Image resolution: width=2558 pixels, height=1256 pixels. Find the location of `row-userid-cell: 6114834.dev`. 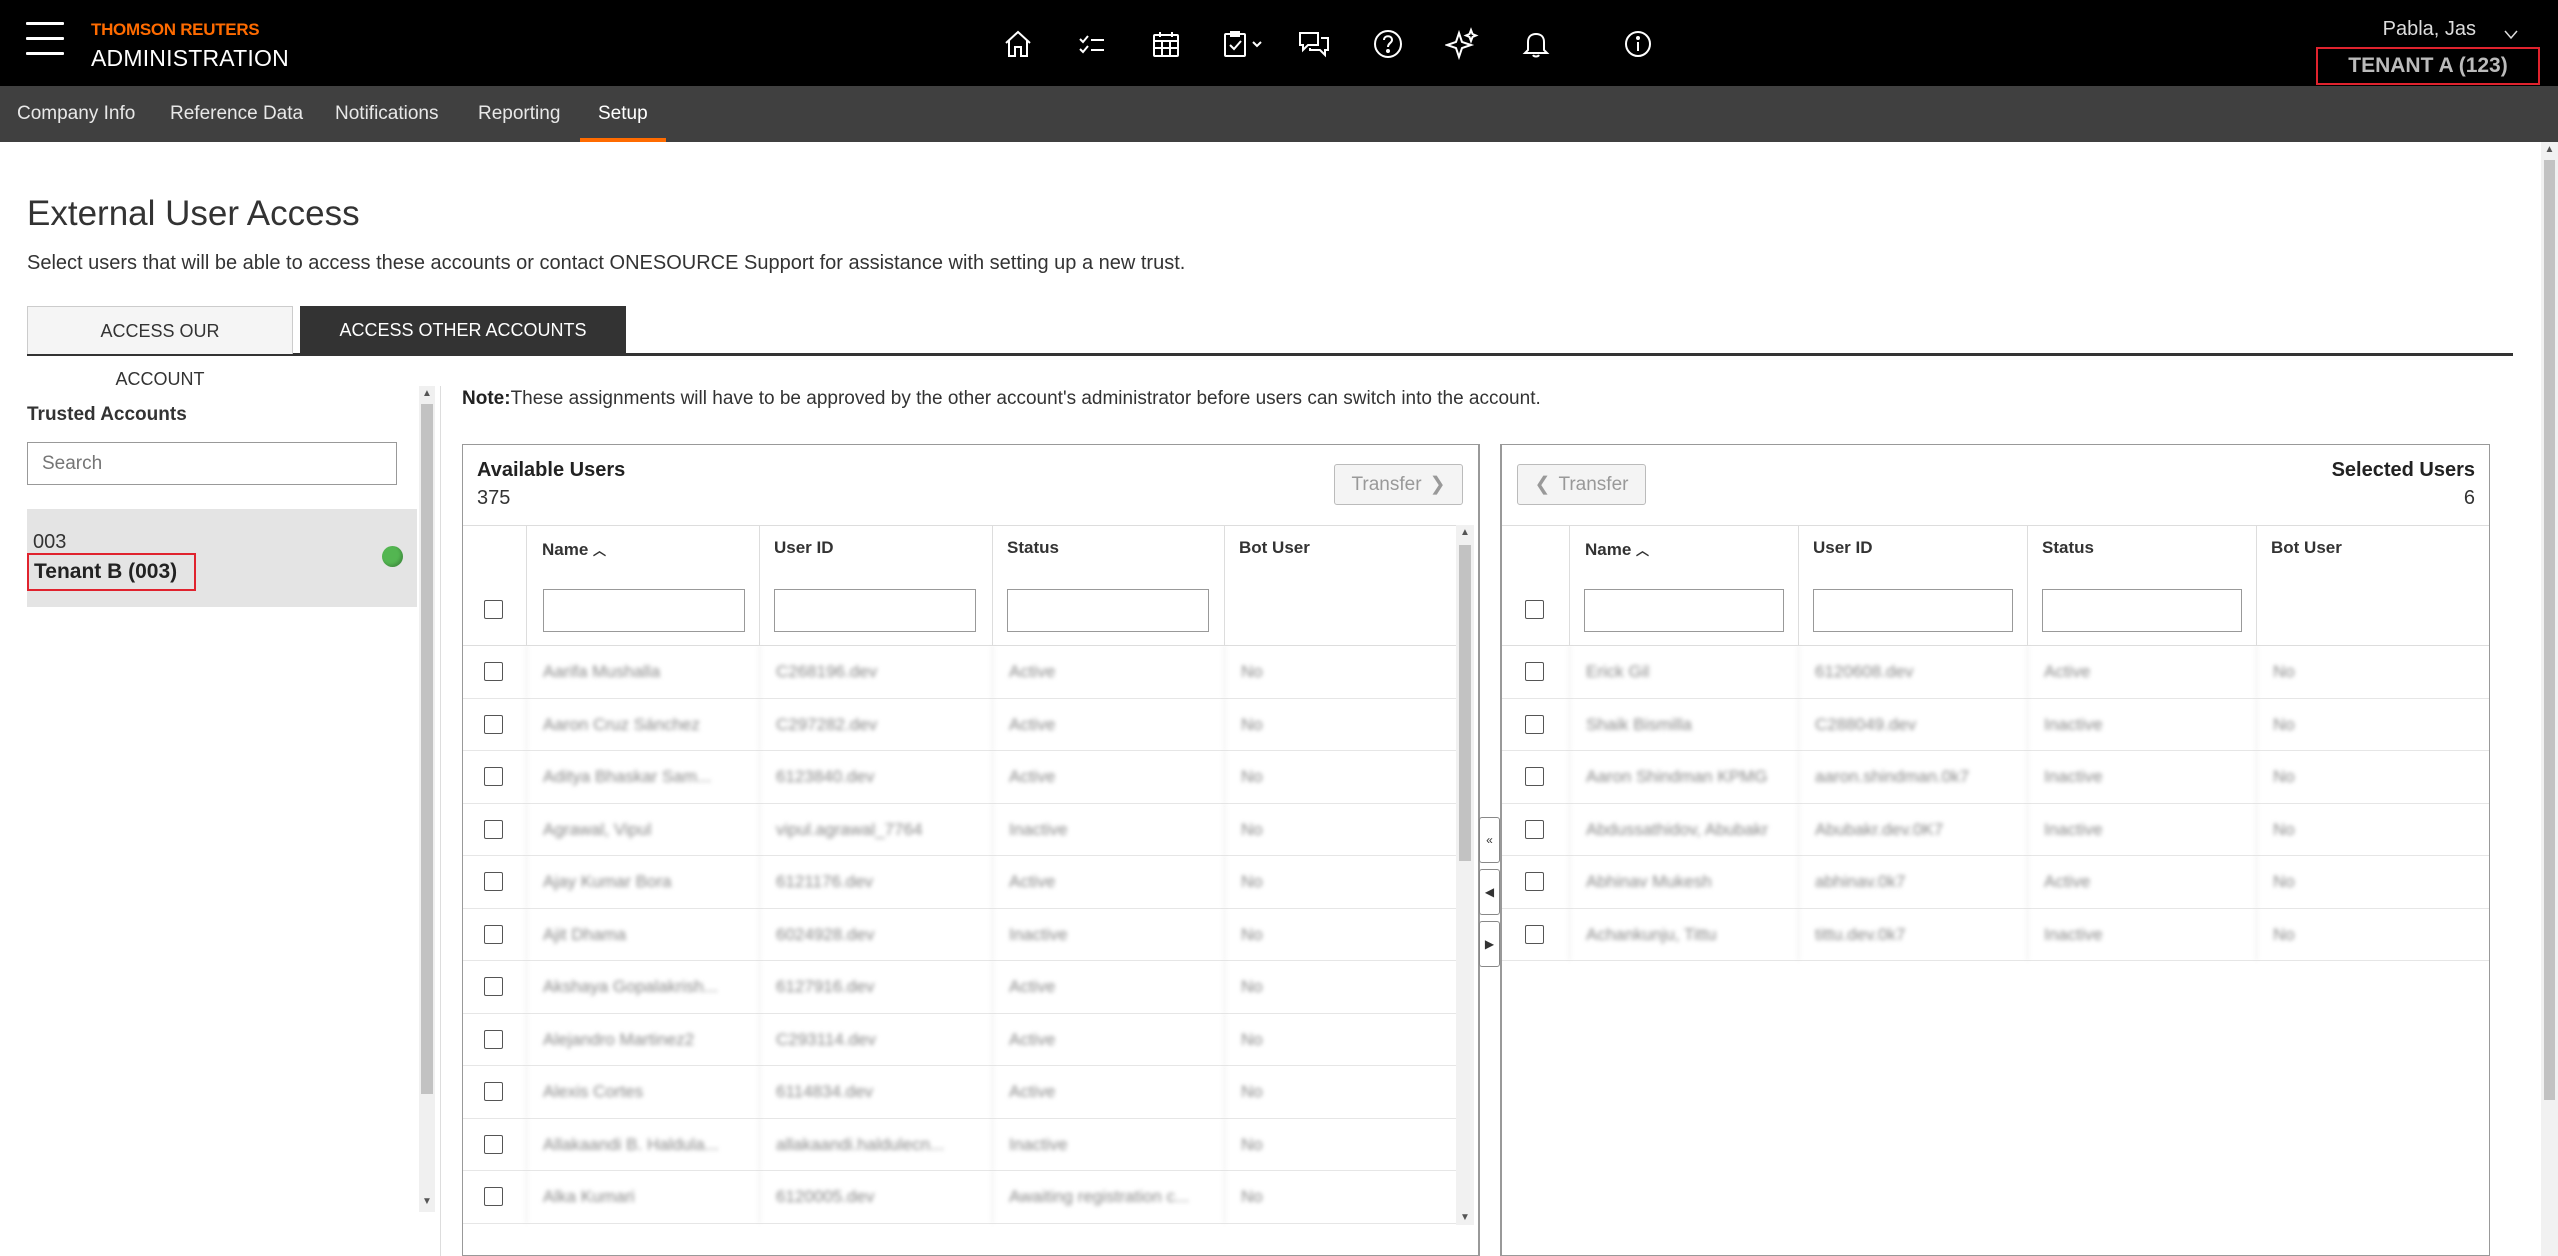

row-userid-cell: 6114834.dev is located at coordinates (875, 1092).